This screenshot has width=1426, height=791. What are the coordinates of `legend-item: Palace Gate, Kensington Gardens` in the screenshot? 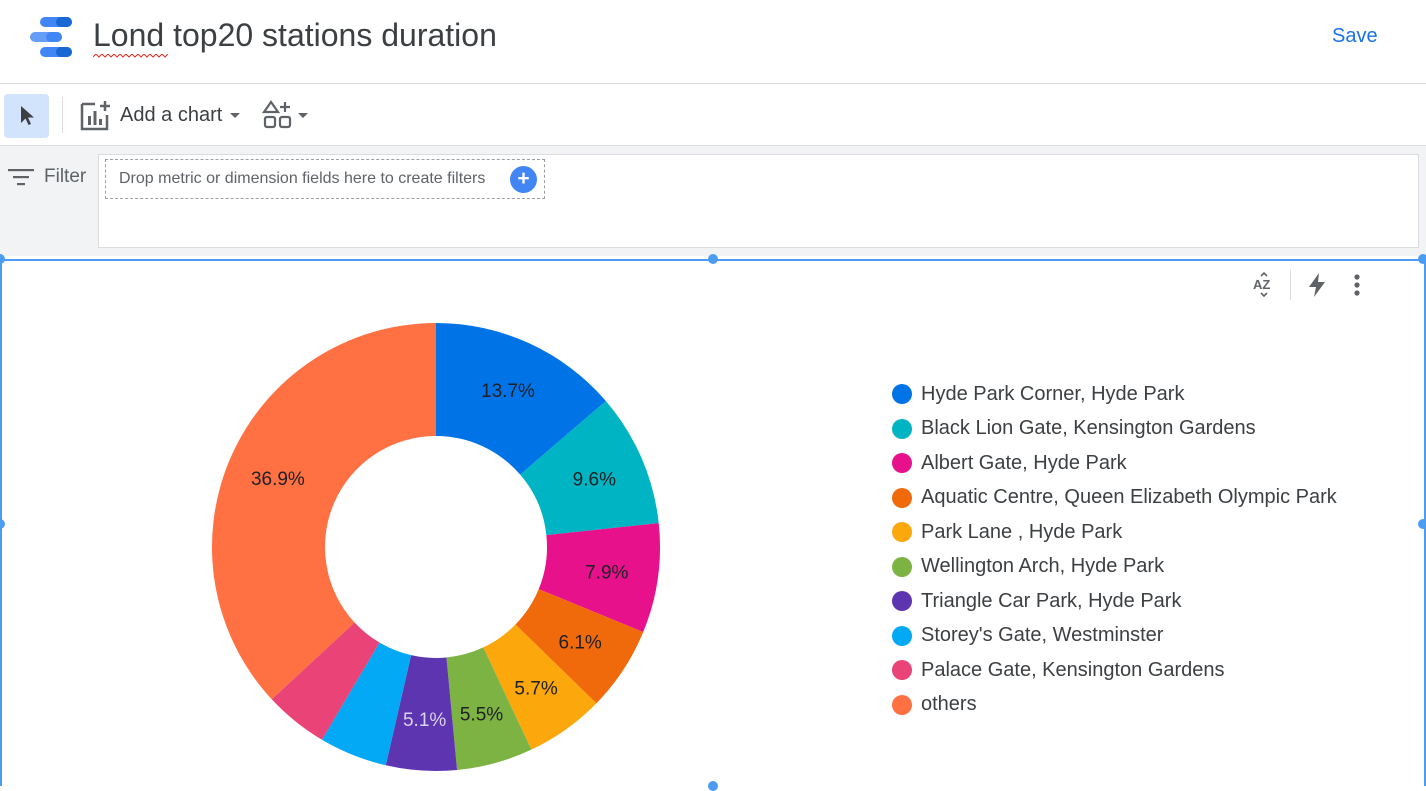 It's located at (1114, 670).